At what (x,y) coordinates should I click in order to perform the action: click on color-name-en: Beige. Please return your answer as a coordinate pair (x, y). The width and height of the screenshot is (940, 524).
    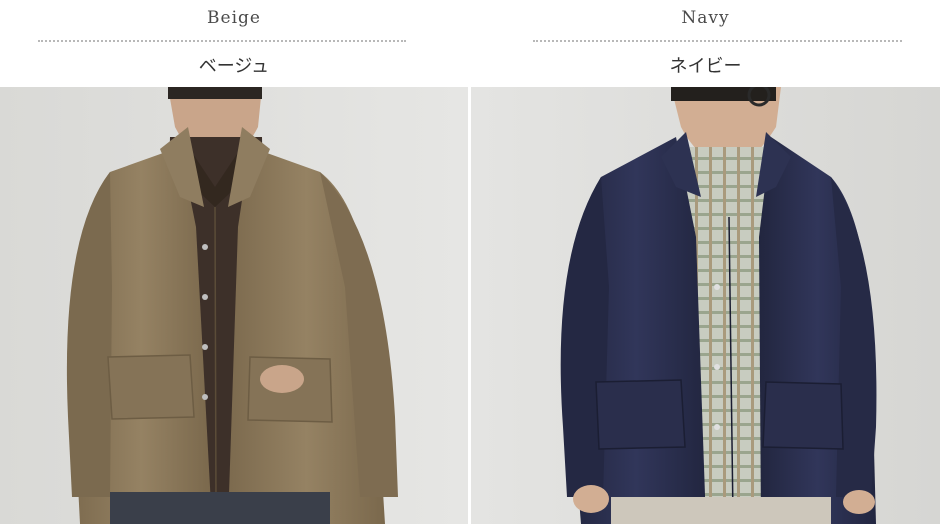
    Looking at the image, I should click on (234, 18).